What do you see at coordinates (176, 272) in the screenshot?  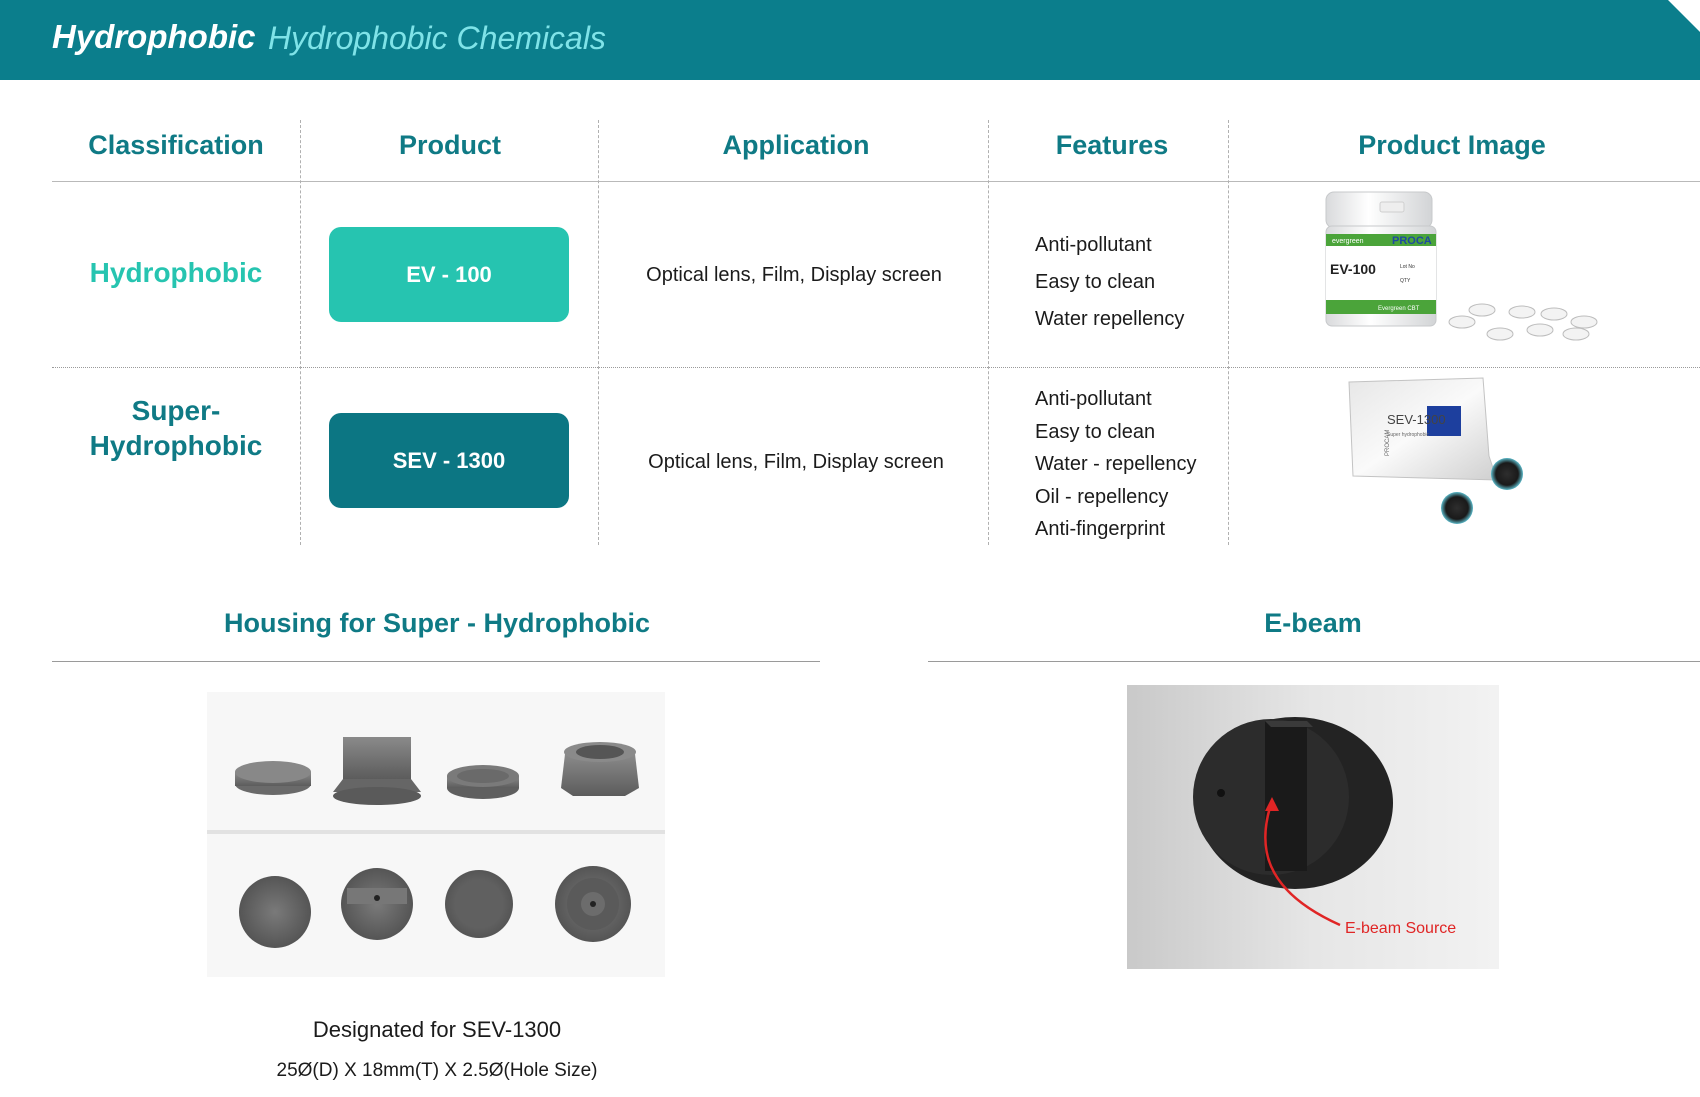 I see `classification-hydrophobic: Hydrophobic` at bounding box center [176, 272].